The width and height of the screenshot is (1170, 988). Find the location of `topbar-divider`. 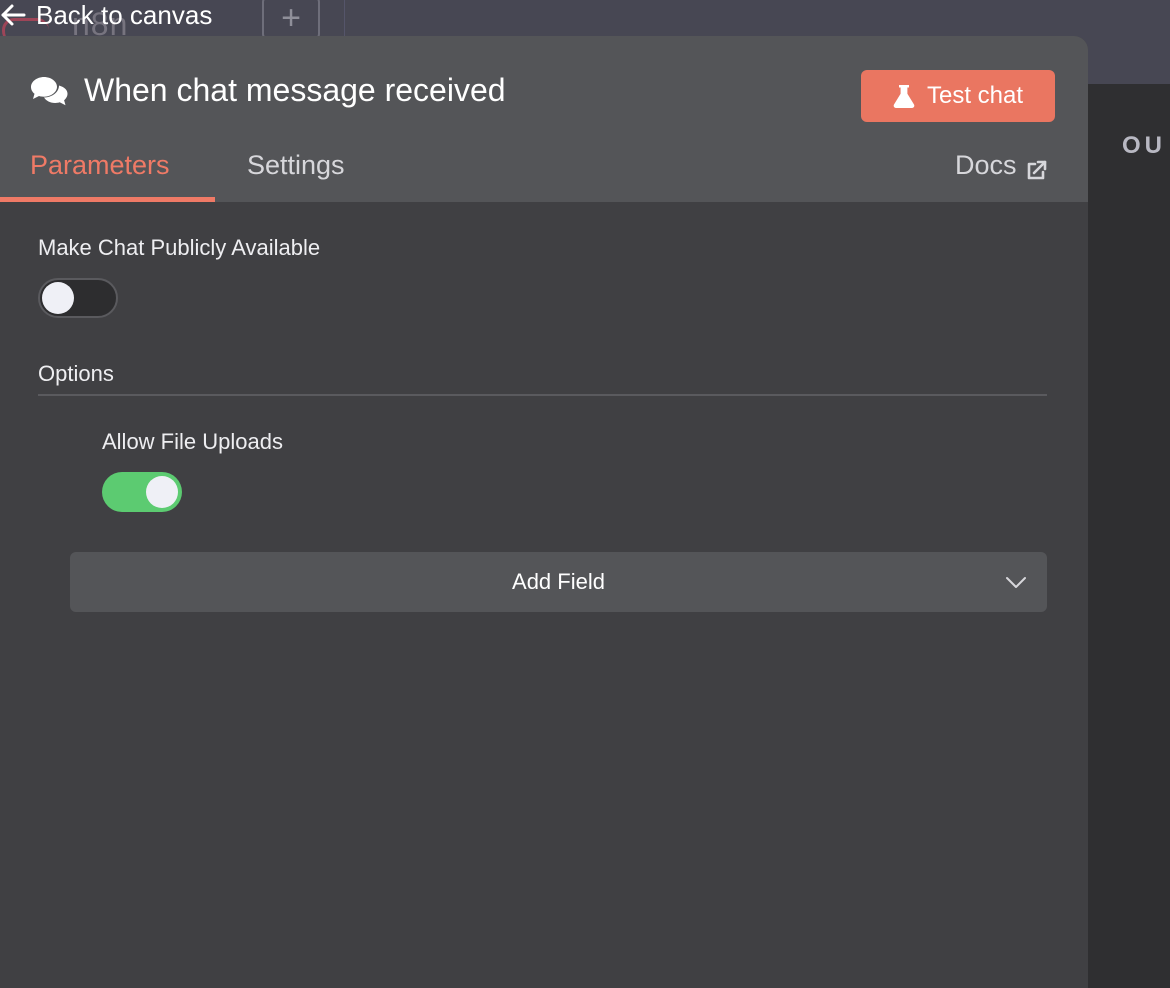

topbar-divider is located at coordinates (344, 20).